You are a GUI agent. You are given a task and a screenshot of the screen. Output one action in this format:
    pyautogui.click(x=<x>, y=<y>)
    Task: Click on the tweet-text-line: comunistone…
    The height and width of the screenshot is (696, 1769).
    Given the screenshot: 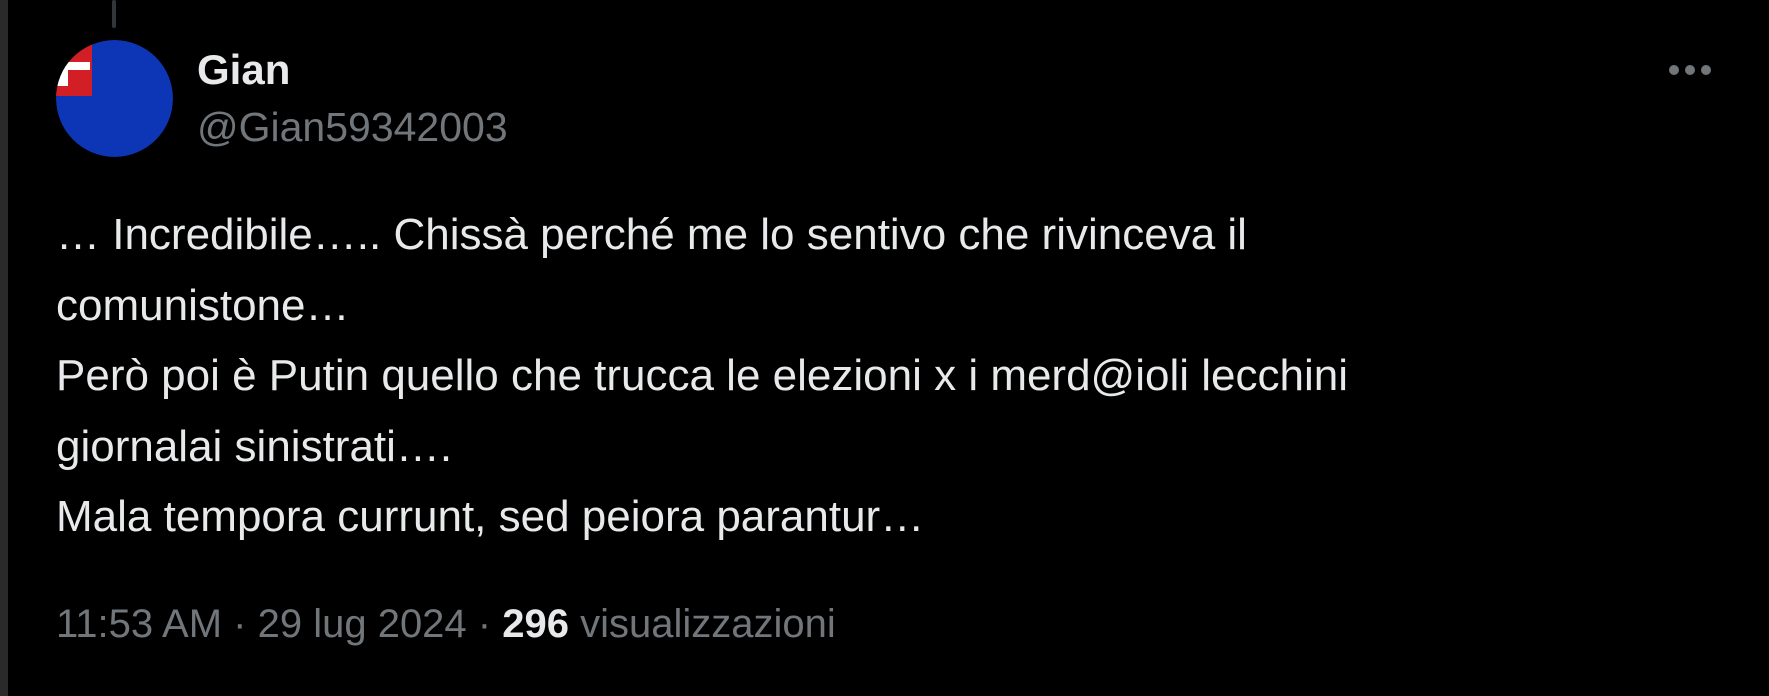 What is the action you would take?
    pyautogui.click(x=203, y=305)
    